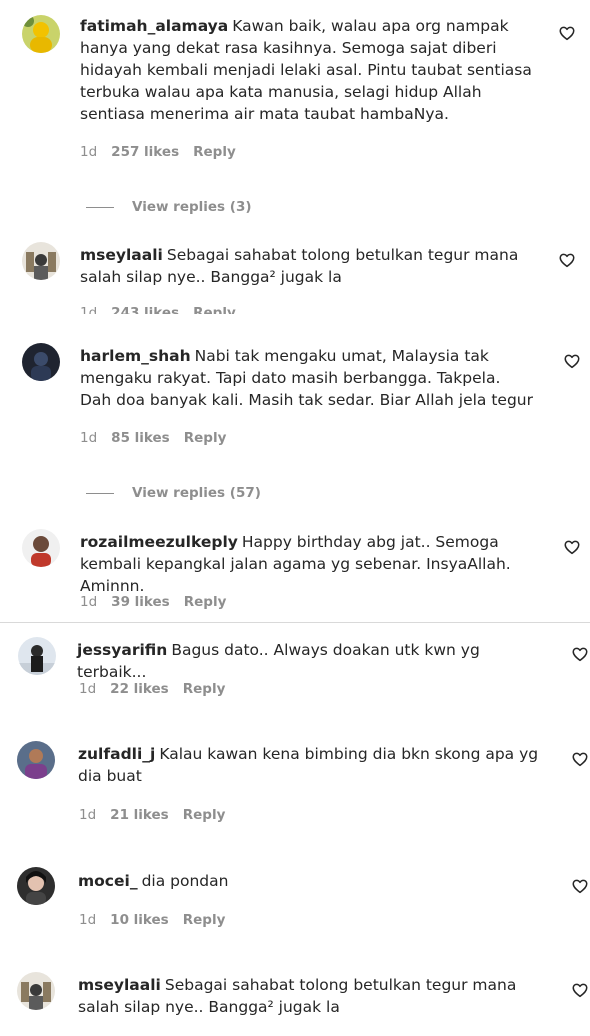  What do you see at coordinates (139, 689) in the screenshot?
I see `likes-count: 22 likes` at bounding box center [139, 689].